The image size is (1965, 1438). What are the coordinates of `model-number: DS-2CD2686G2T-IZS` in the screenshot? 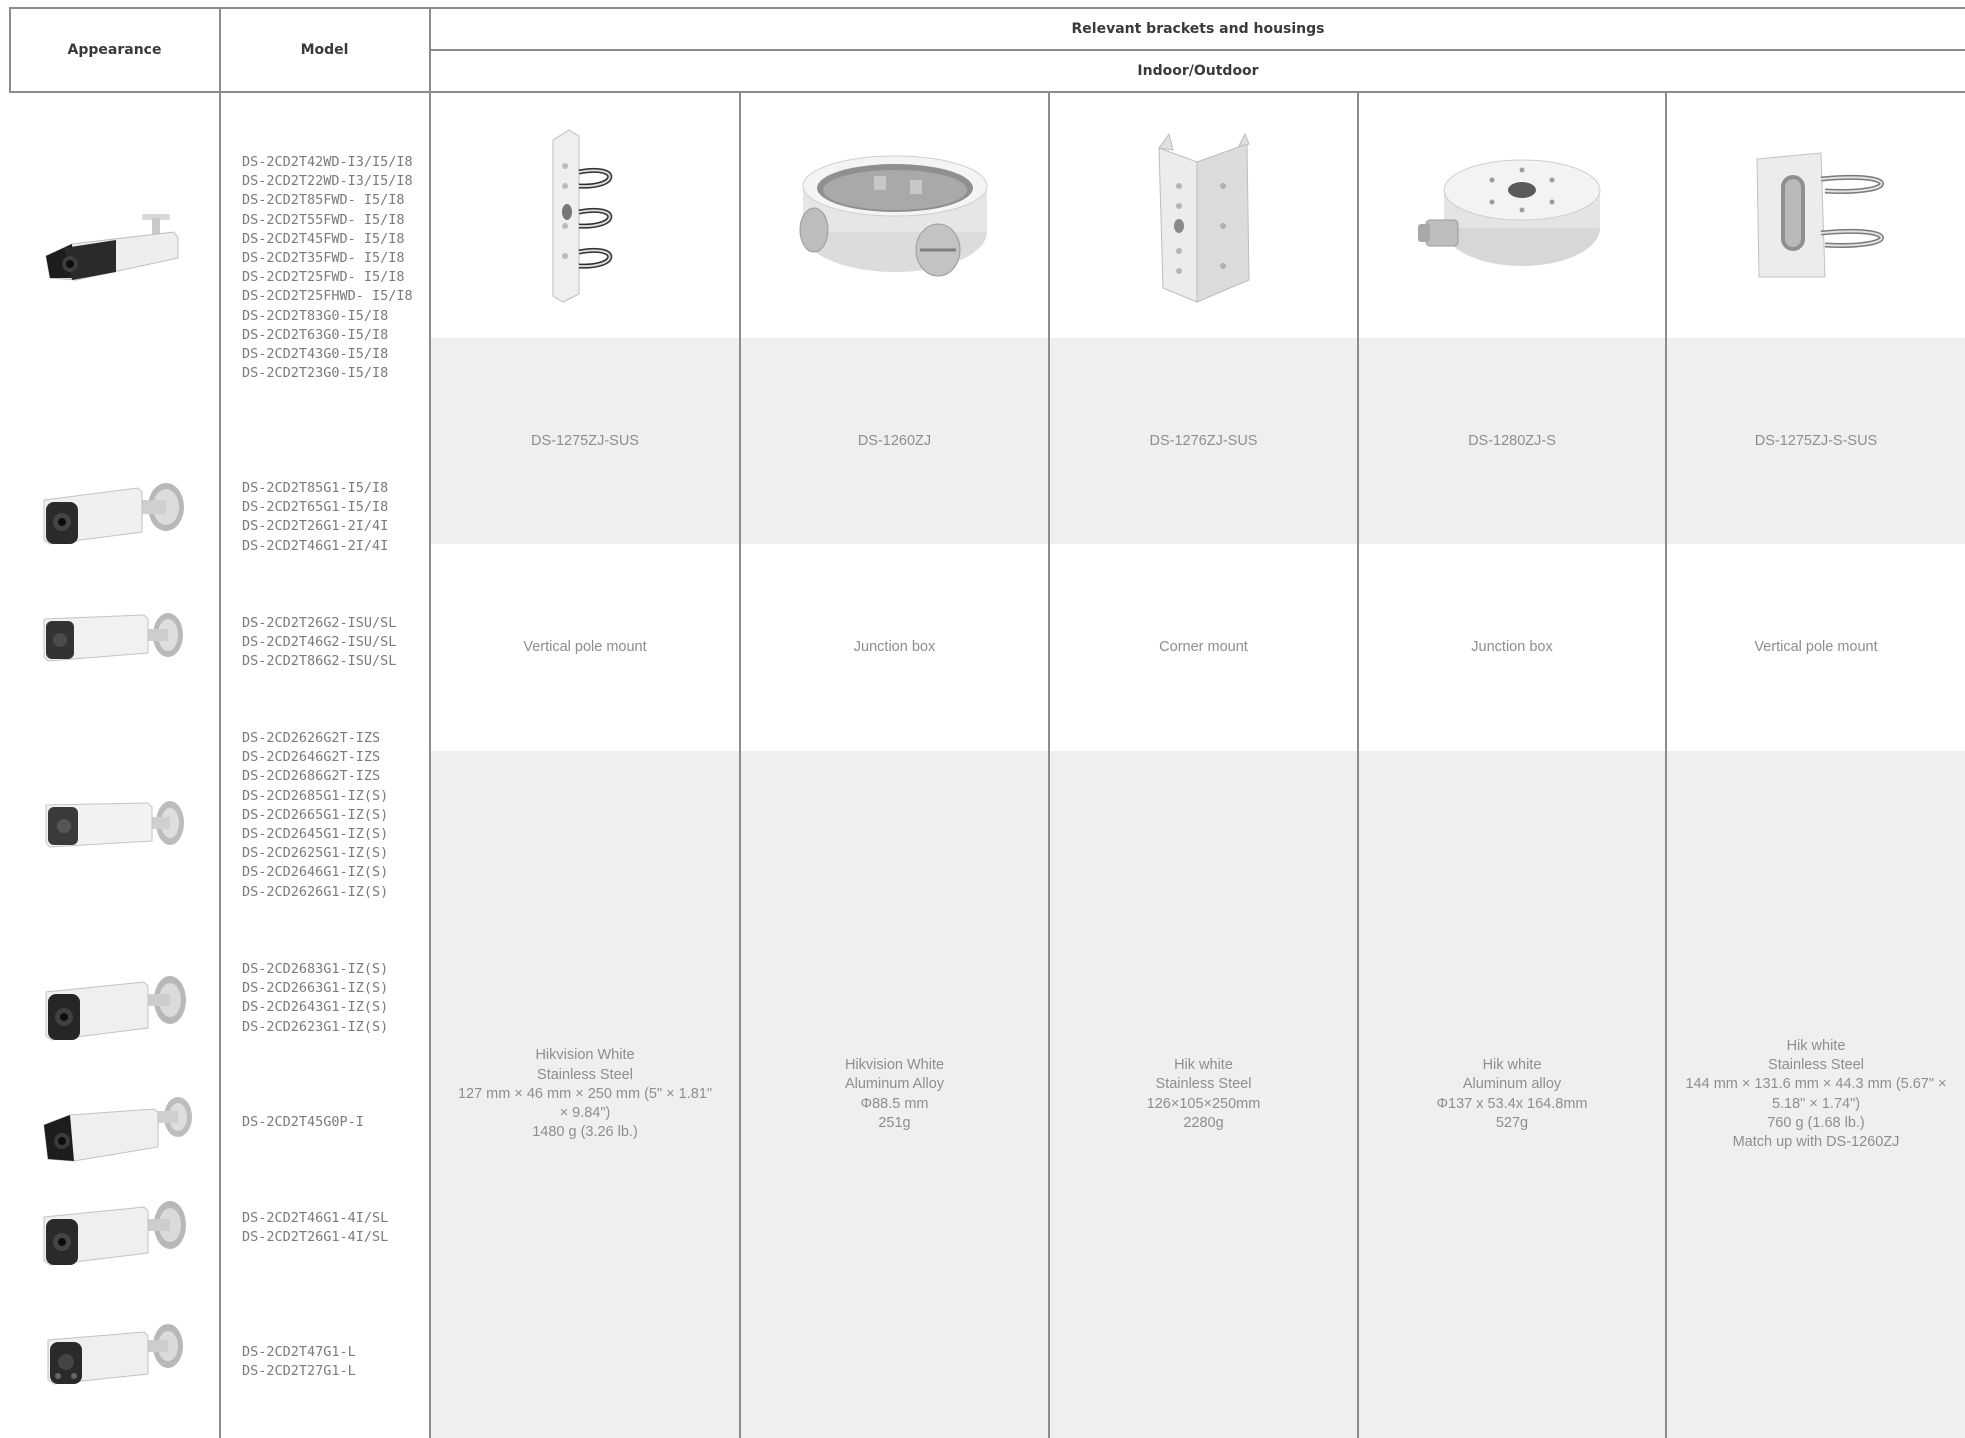 It's located at (311, 776).